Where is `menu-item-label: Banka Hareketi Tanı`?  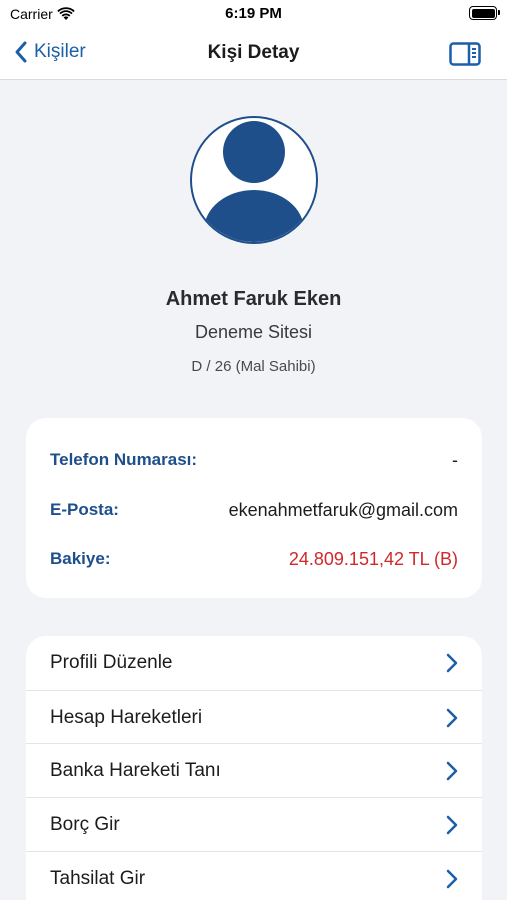
menu-item-label: Banka Hareketi Tanı is located at coordinates (135, 770).